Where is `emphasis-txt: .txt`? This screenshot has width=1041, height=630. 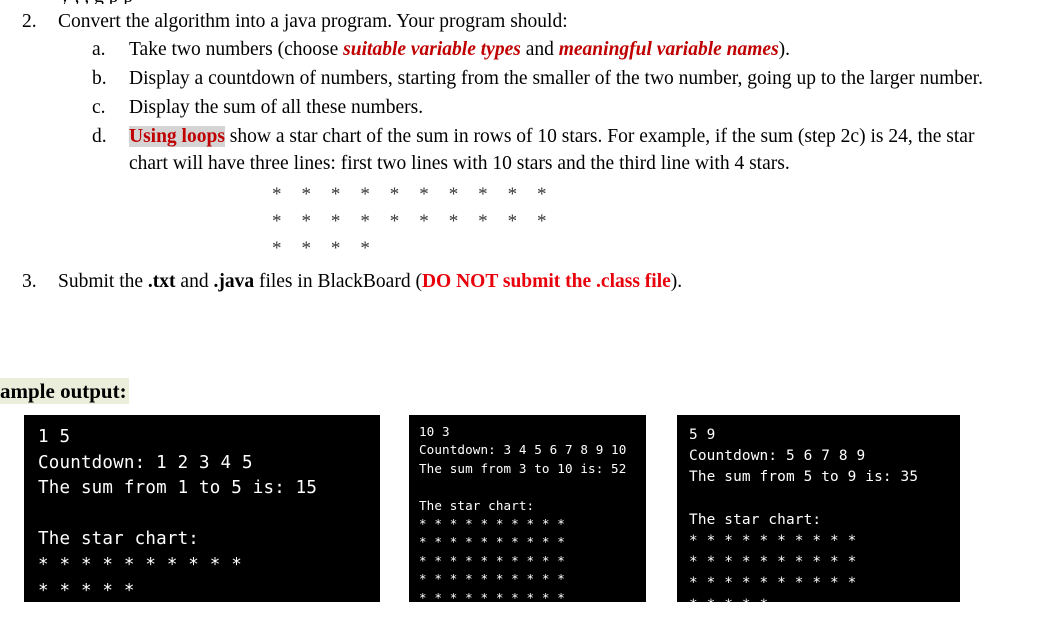 emphasis-txt: .txt is located at coordinates (161, 281).